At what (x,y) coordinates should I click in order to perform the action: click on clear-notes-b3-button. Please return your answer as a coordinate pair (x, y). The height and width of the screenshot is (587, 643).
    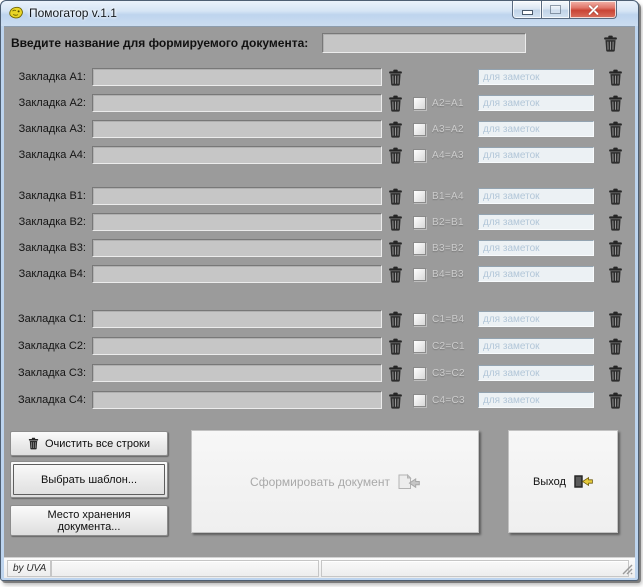
    Looking at the image, I should click on (615, 248).